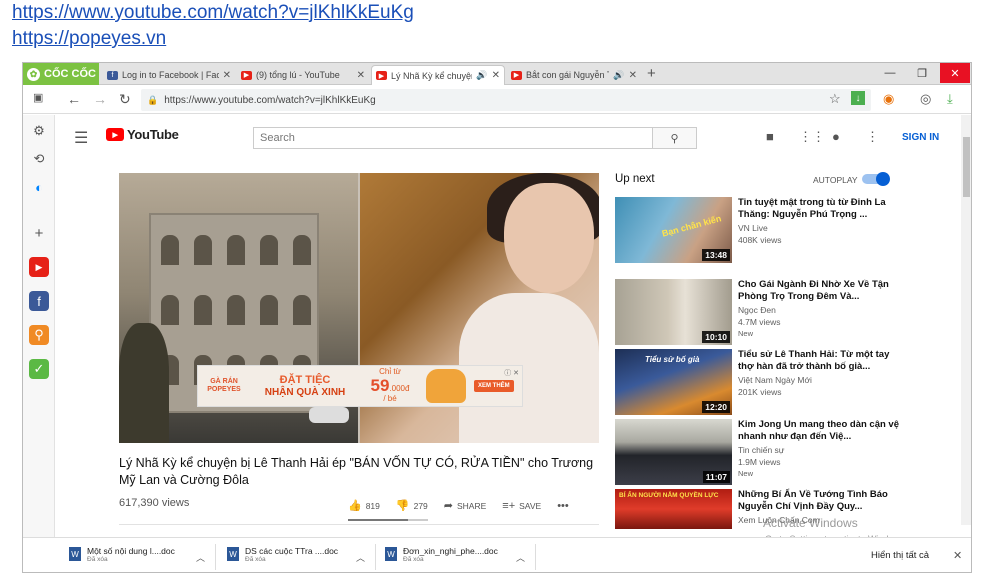  What do you see at coordinates (61, 74) in the screenshot?
I see `coccoc-logo: ✿ CỐC CỐC` at bounding box center [61, 74].